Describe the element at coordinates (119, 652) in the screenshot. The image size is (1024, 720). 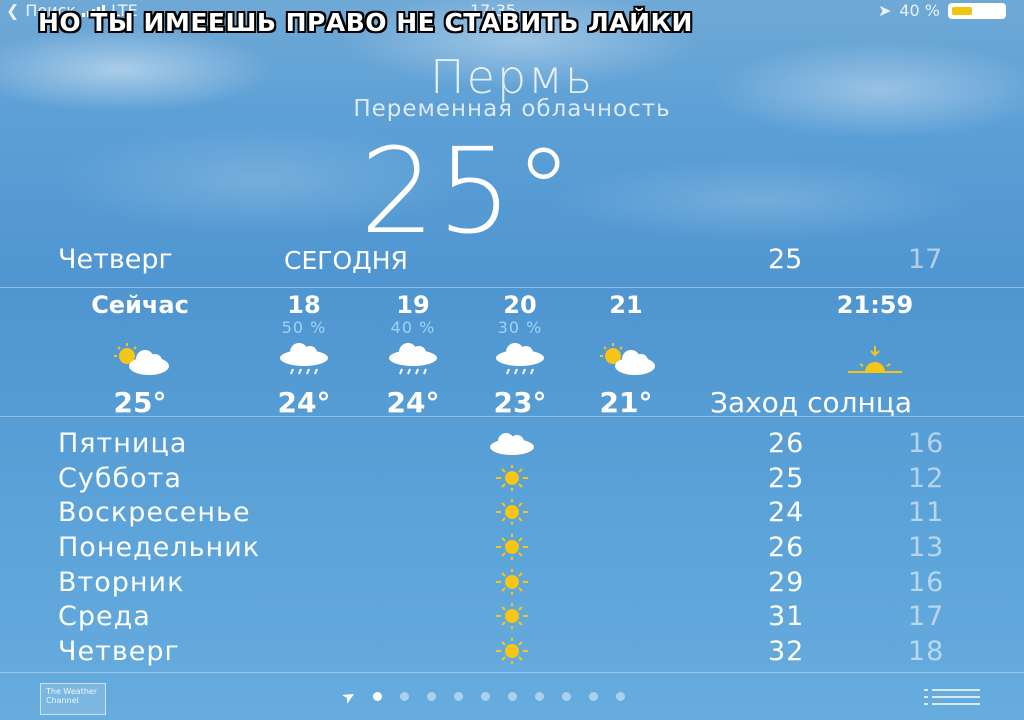
I see `day-name: Четверг` at that location.